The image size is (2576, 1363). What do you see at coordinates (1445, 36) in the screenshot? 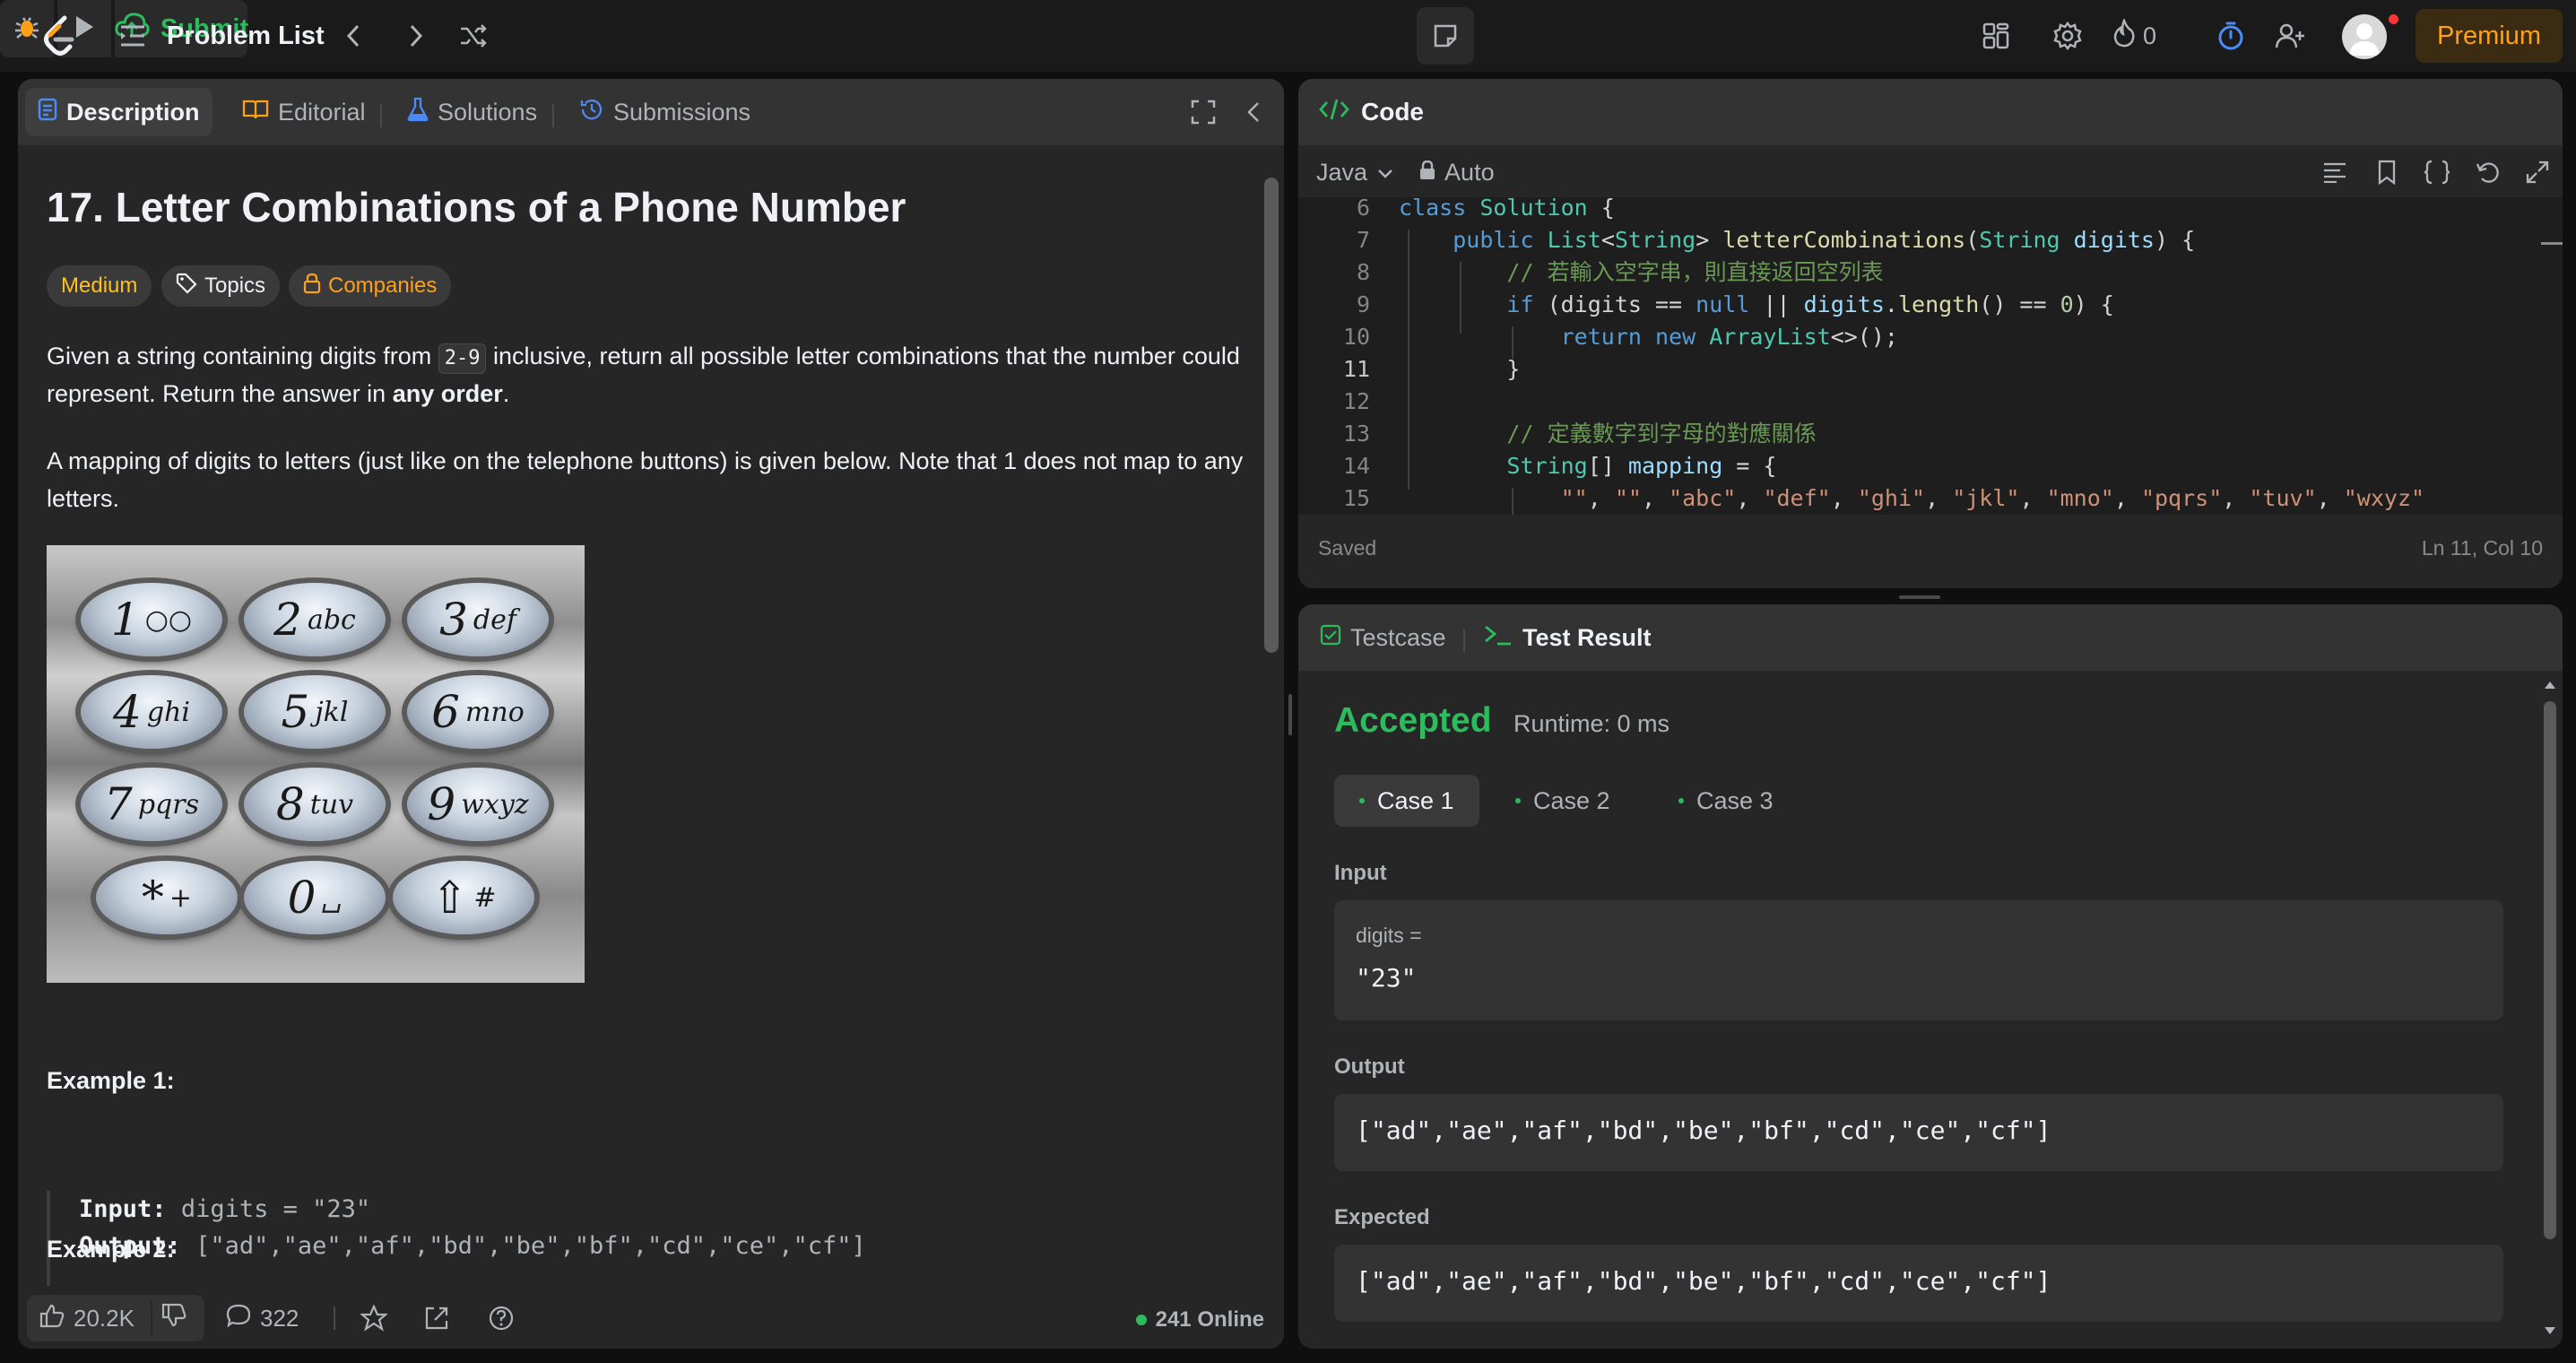
I see `note-icon` at bounding box center [1445, 36].